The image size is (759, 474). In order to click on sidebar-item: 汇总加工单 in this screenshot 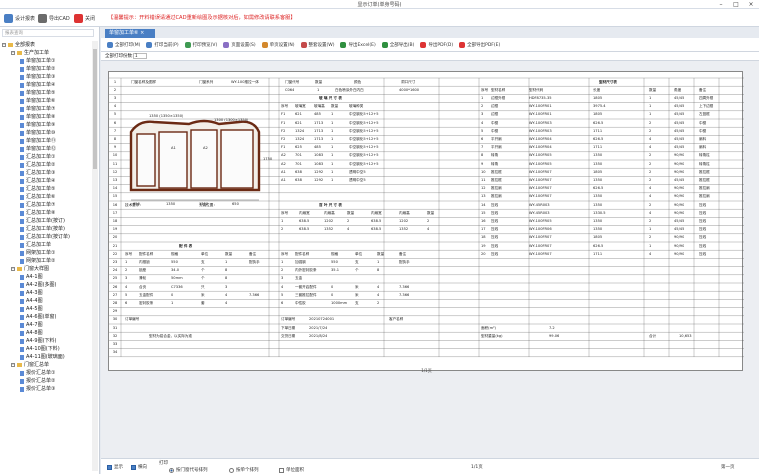, I will do `click(46, 245)`.